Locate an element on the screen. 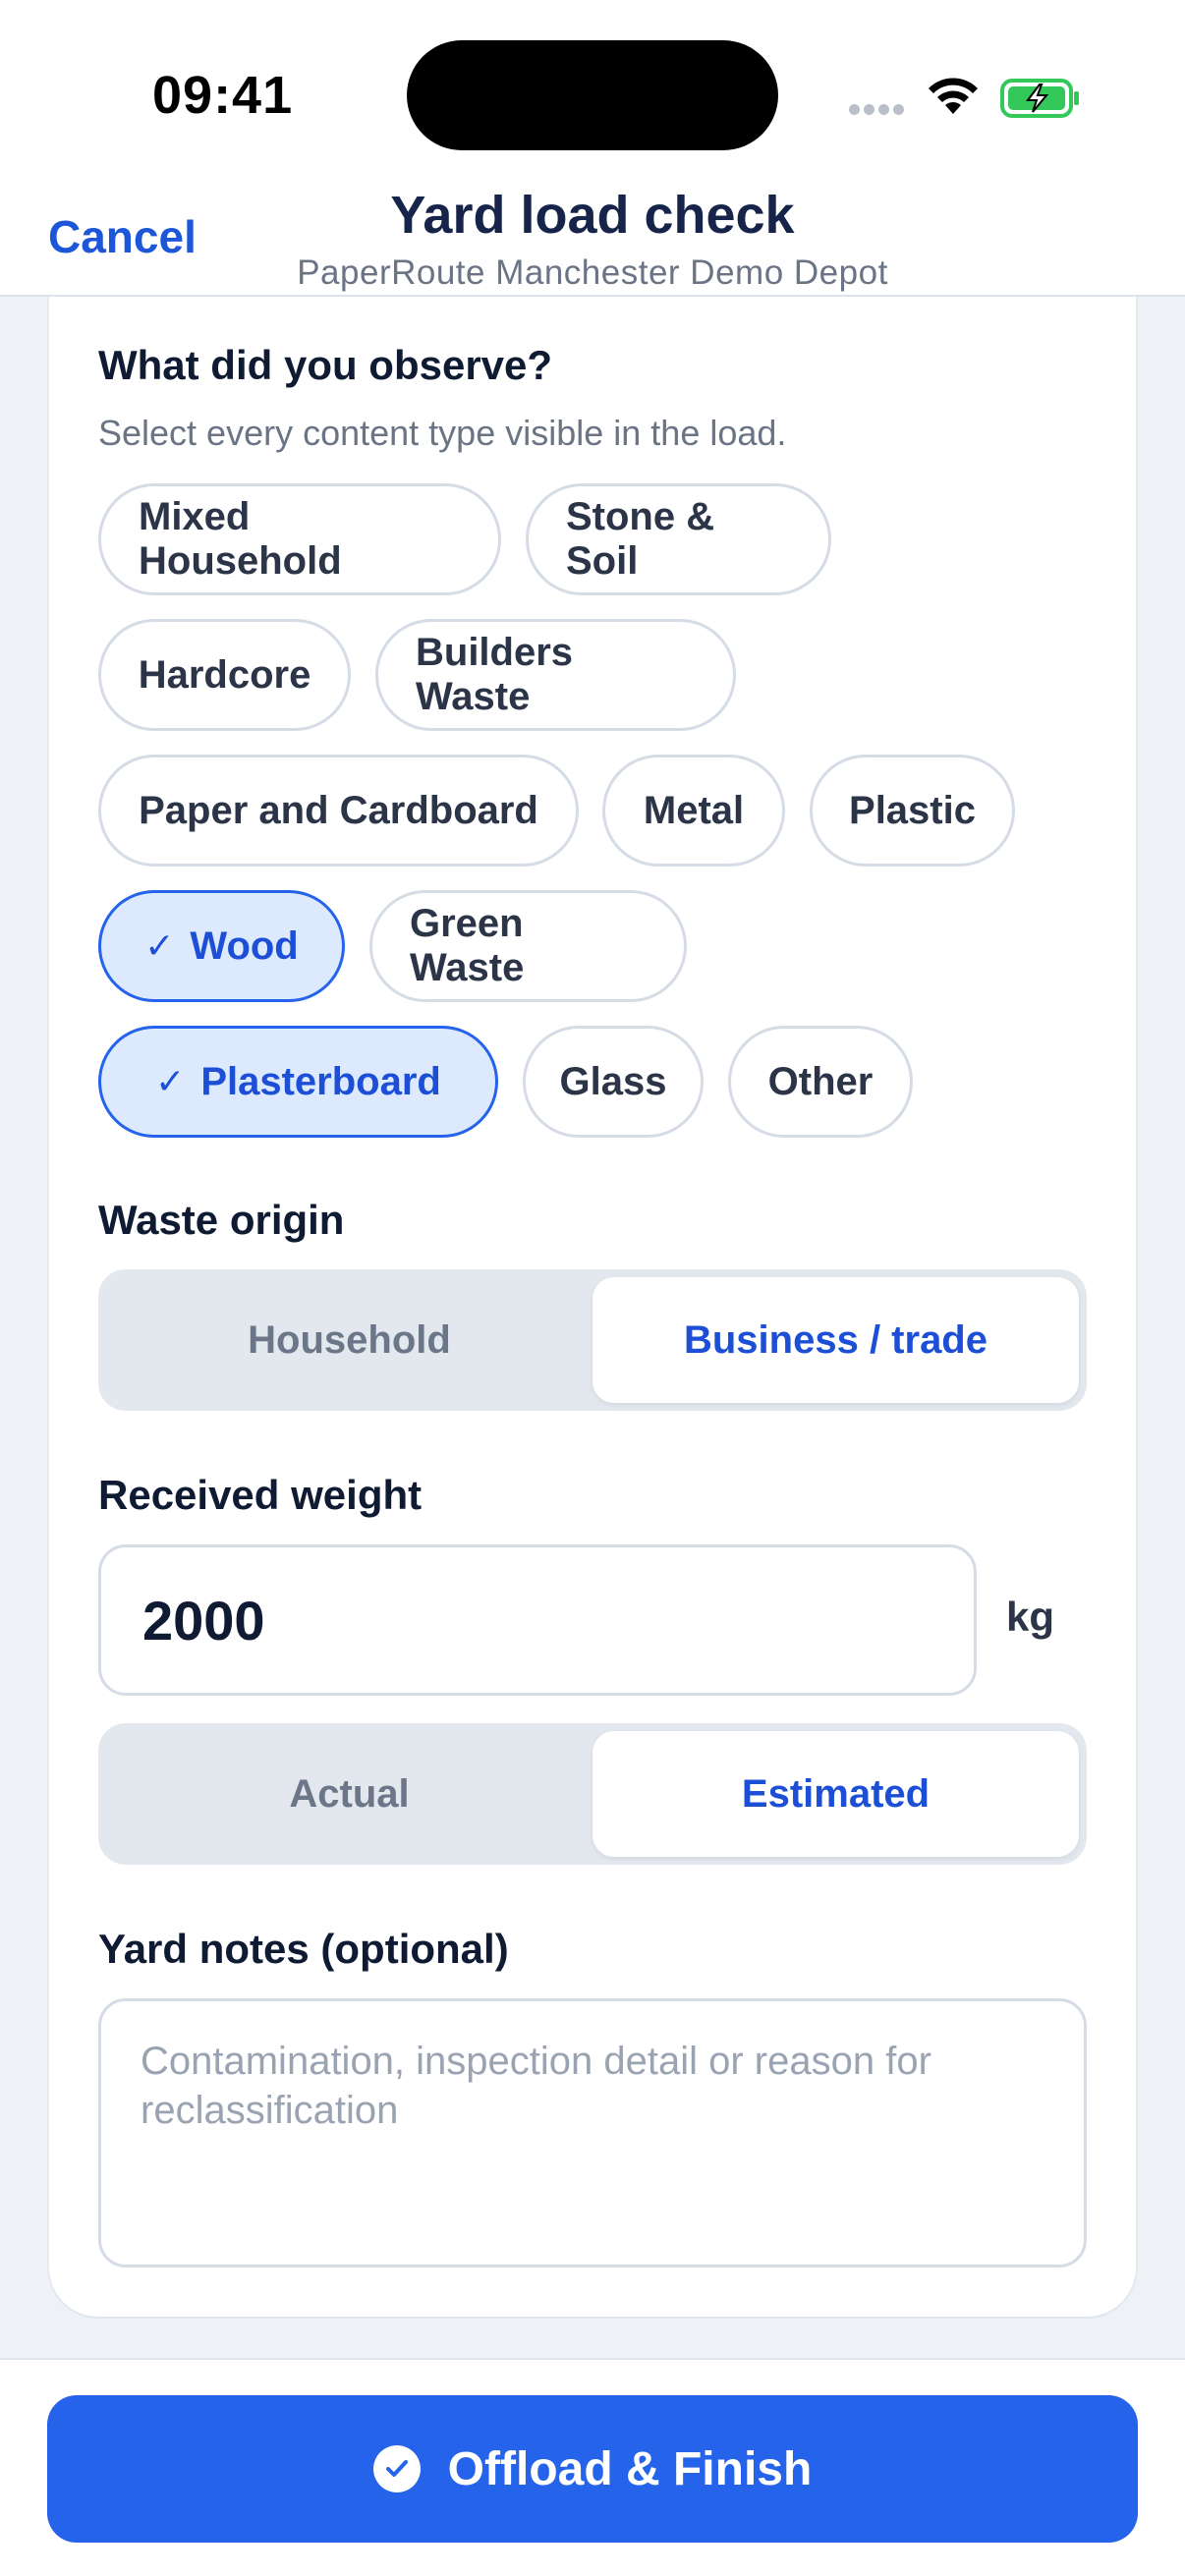  origin-business-option: Business / trade is located at coordinates (836, 1340).